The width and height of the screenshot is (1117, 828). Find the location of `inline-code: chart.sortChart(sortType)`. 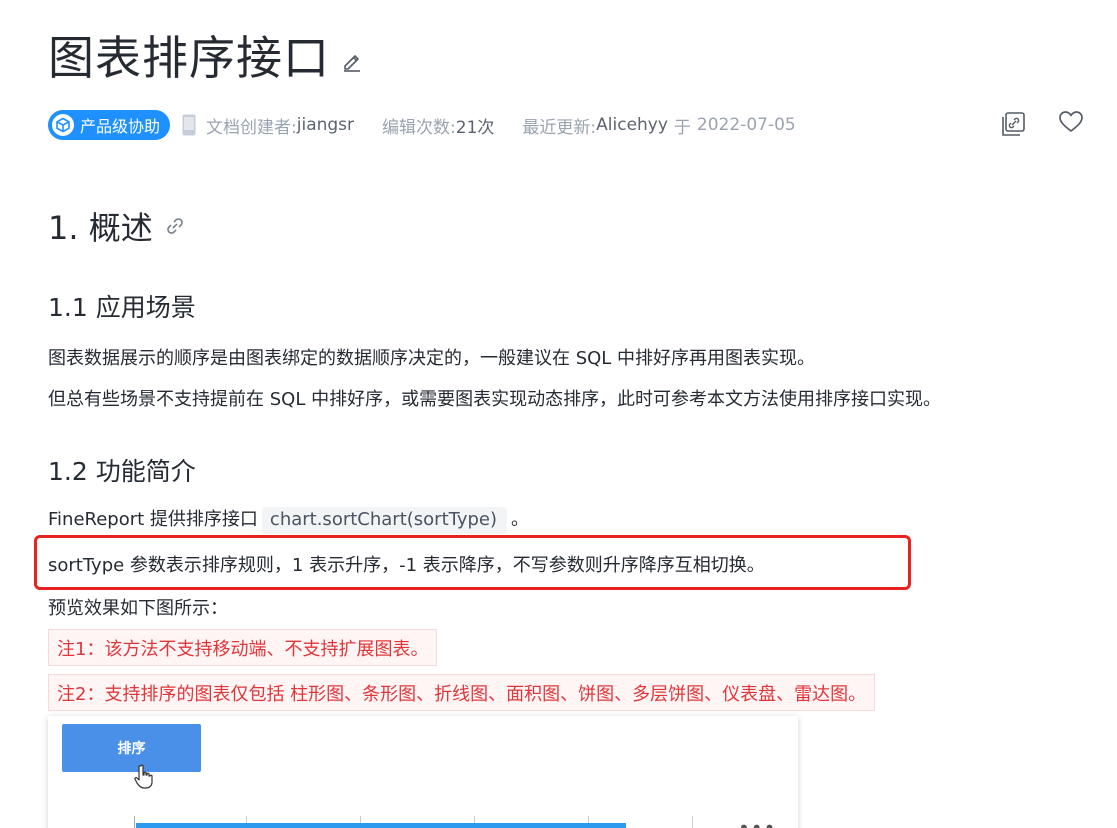

inline-code: chart.sortChart(sortType) is located at coordinates (384, 520).